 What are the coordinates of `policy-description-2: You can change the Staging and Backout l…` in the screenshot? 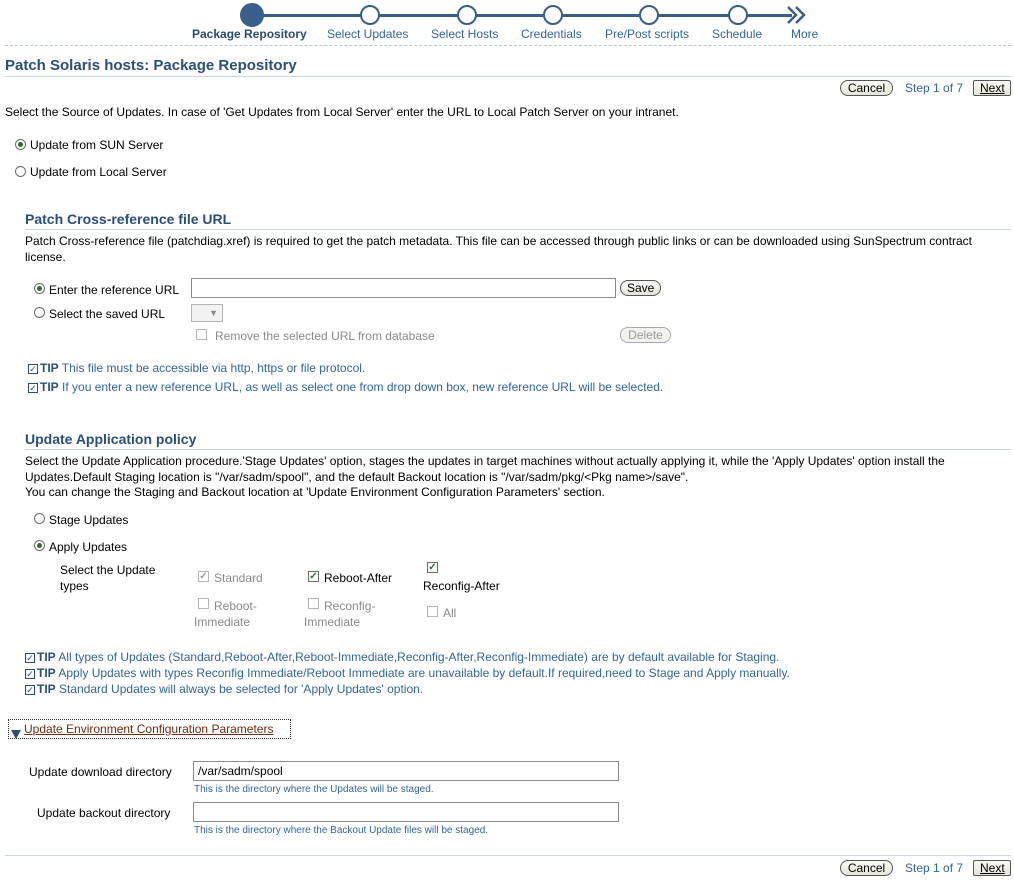 It's located at (315, 492).